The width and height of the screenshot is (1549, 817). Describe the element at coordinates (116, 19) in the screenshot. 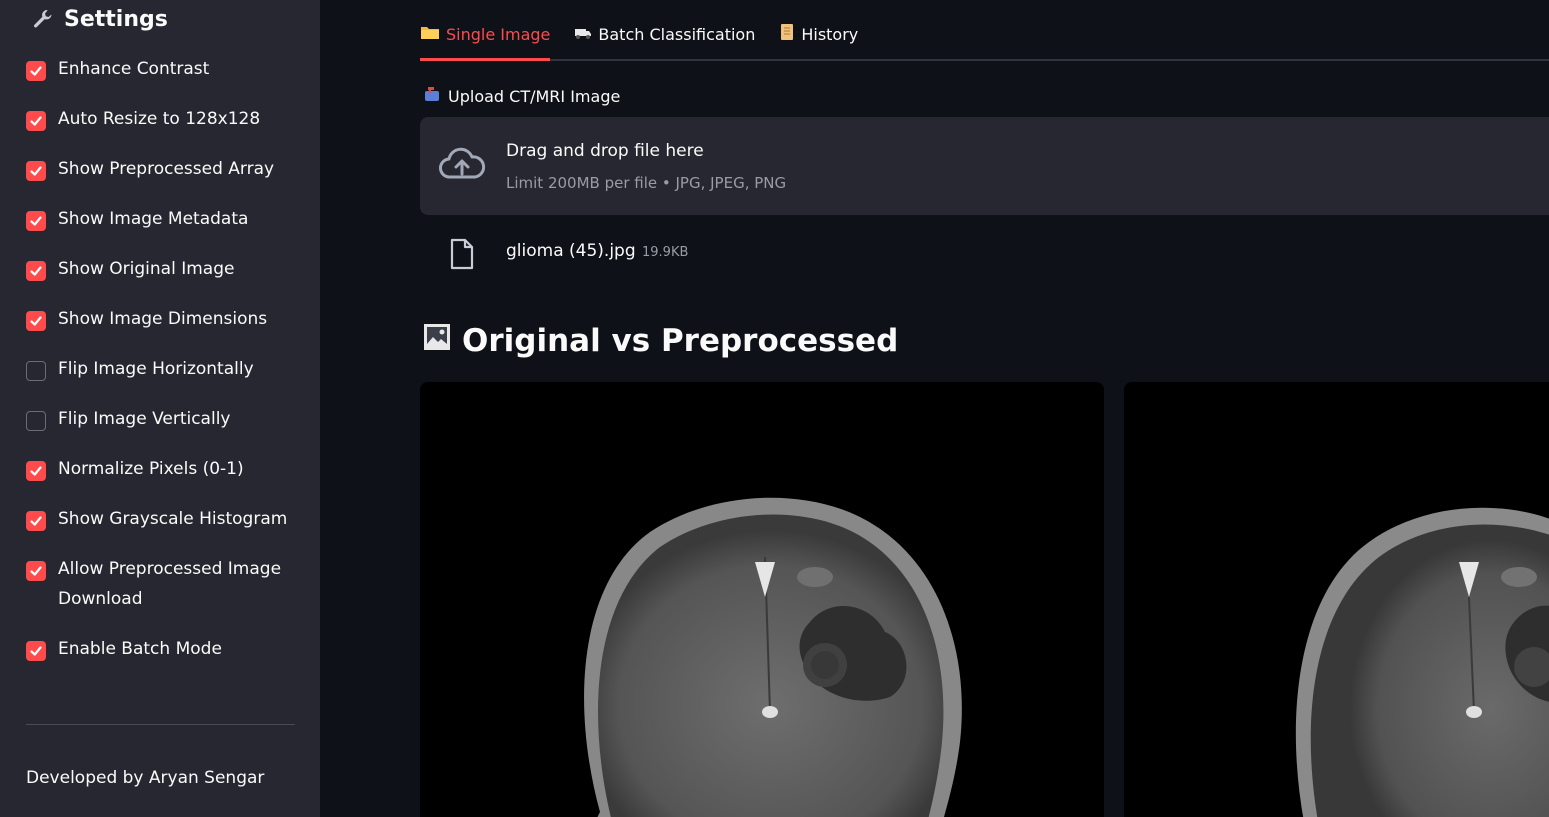

I see `sidebar-title-text: Settings` at that location.